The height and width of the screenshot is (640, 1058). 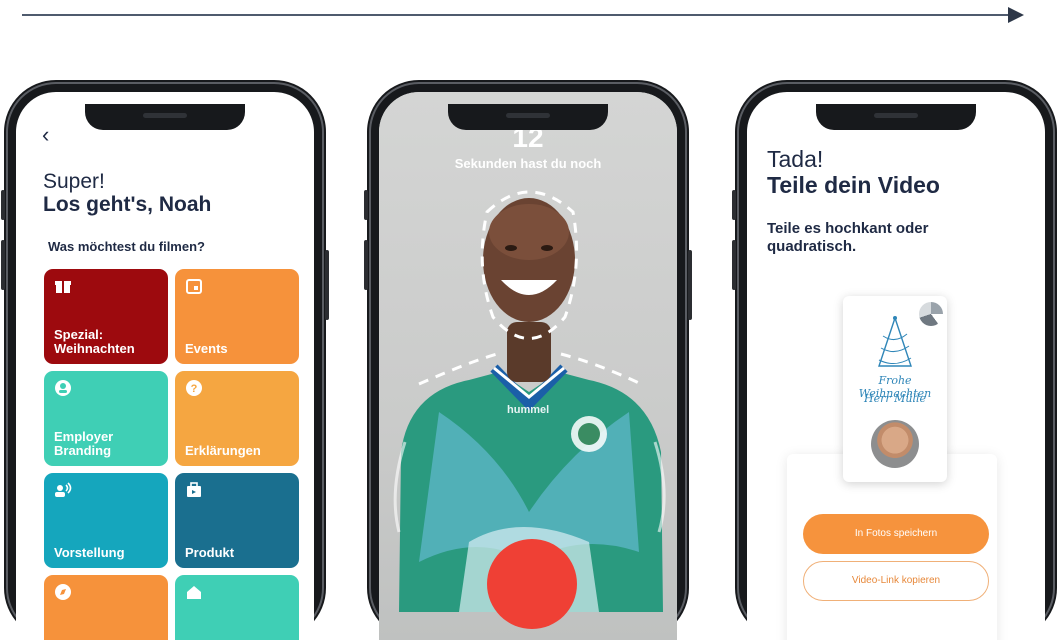 I want to click on back-button: ‹, so click(x=45, y=135).